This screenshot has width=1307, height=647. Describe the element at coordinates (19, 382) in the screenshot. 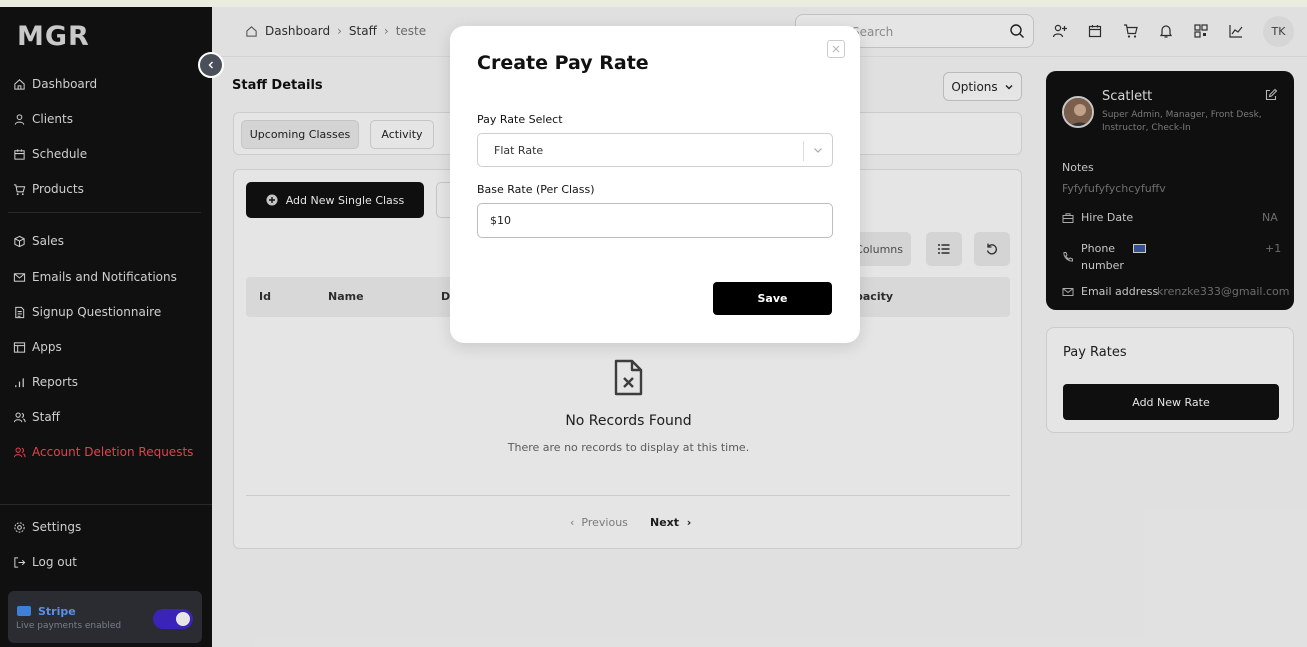

I see `bars-icon` at that location.